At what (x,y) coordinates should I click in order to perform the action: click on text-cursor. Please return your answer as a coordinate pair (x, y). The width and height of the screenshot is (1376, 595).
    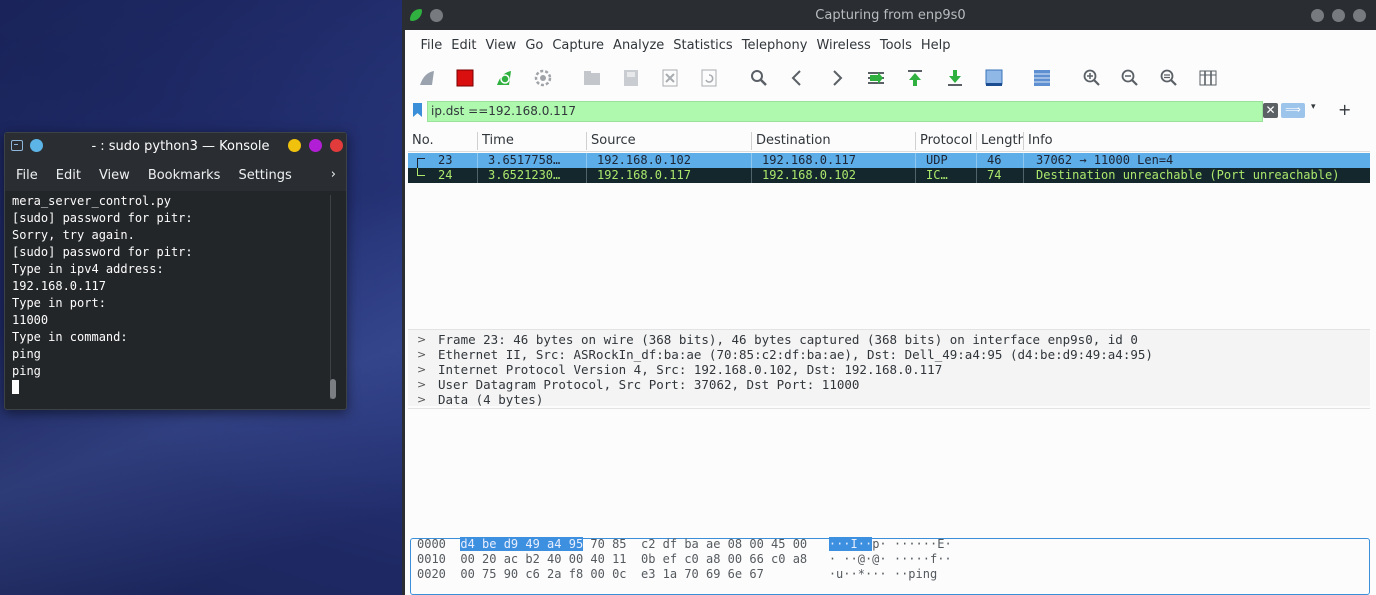
    Looking at the image, I should click on (15, 387).